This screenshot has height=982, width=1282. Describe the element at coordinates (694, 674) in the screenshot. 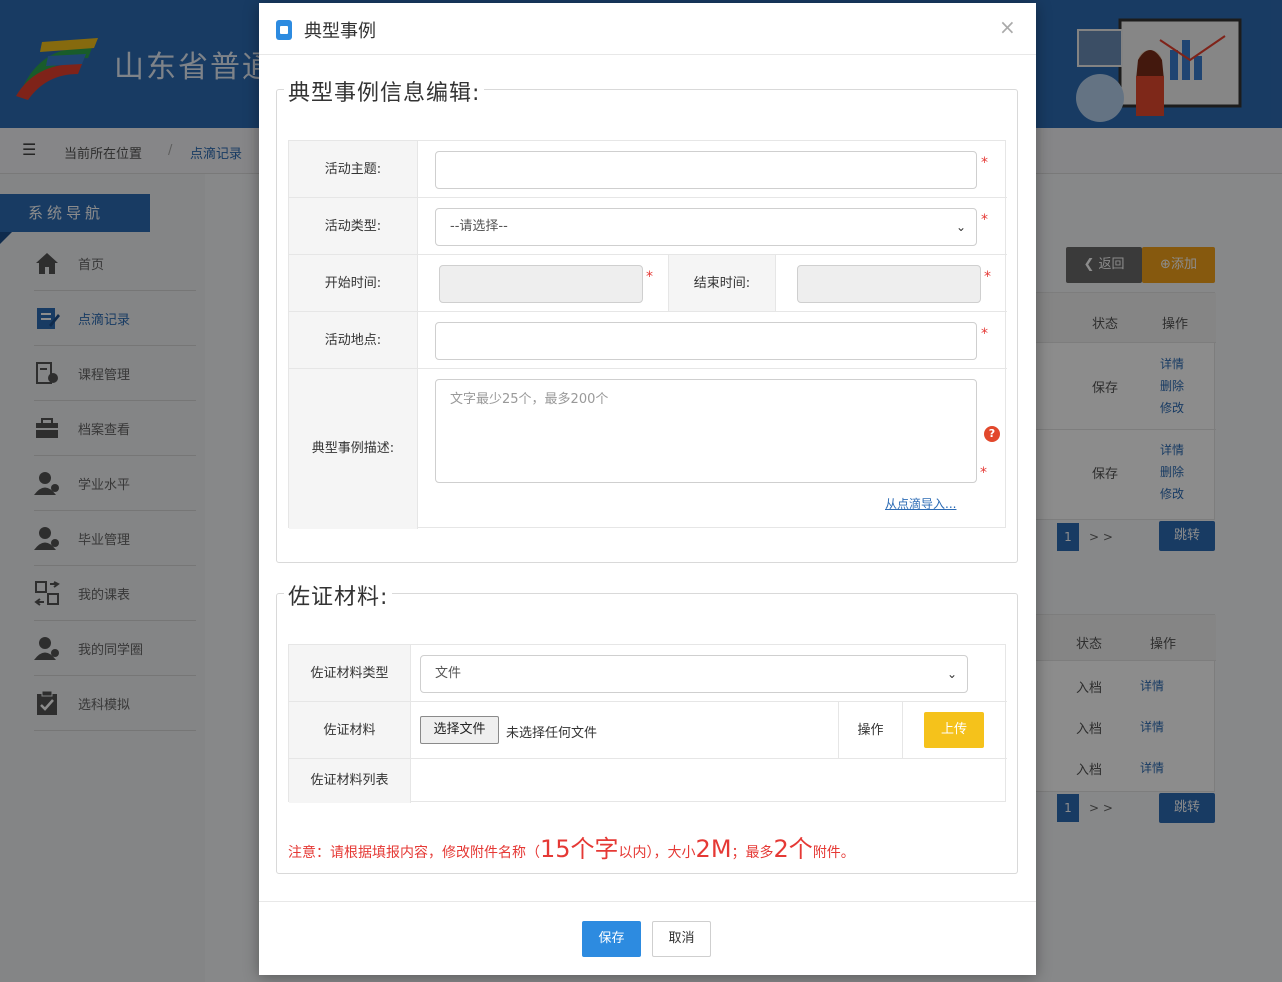

I see `evidence-type-select: 文件 ⌄` at that location.